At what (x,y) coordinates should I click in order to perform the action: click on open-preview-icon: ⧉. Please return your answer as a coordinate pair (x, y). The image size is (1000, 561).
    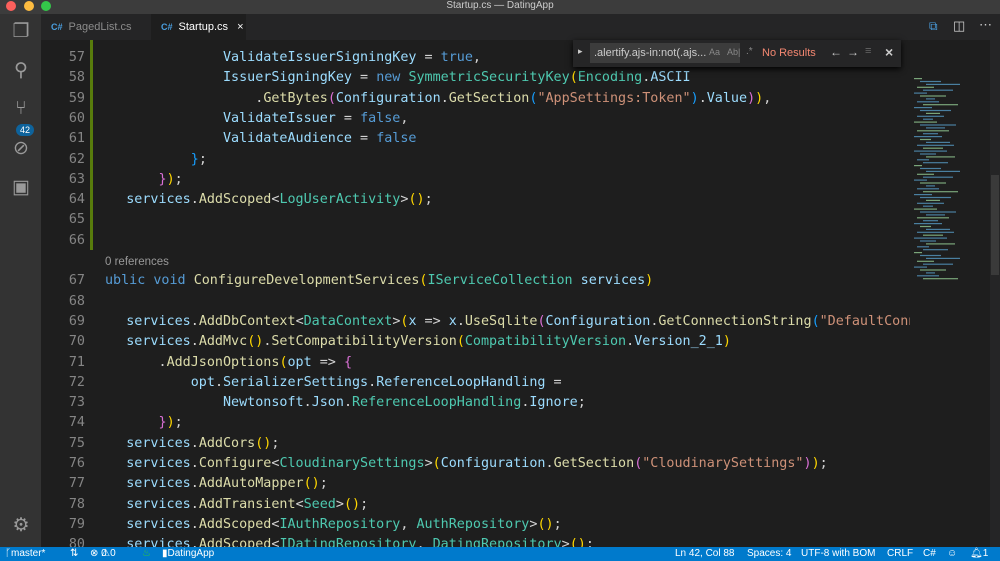
    Looking at the image, I should click on (933, 26).